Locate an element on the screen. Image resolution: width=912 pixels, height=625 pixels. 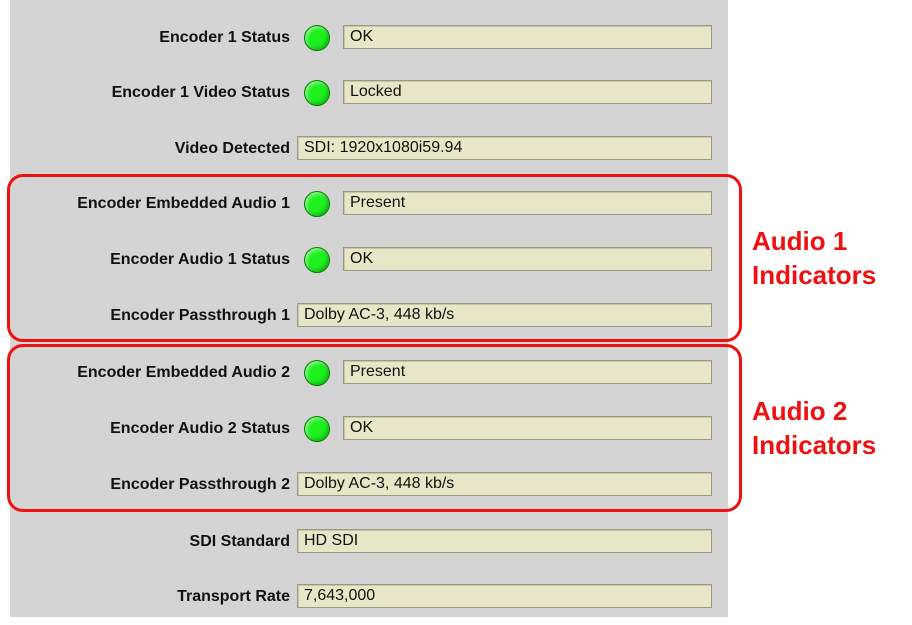
status-value-field: OK is located at coordinates (527, 37).